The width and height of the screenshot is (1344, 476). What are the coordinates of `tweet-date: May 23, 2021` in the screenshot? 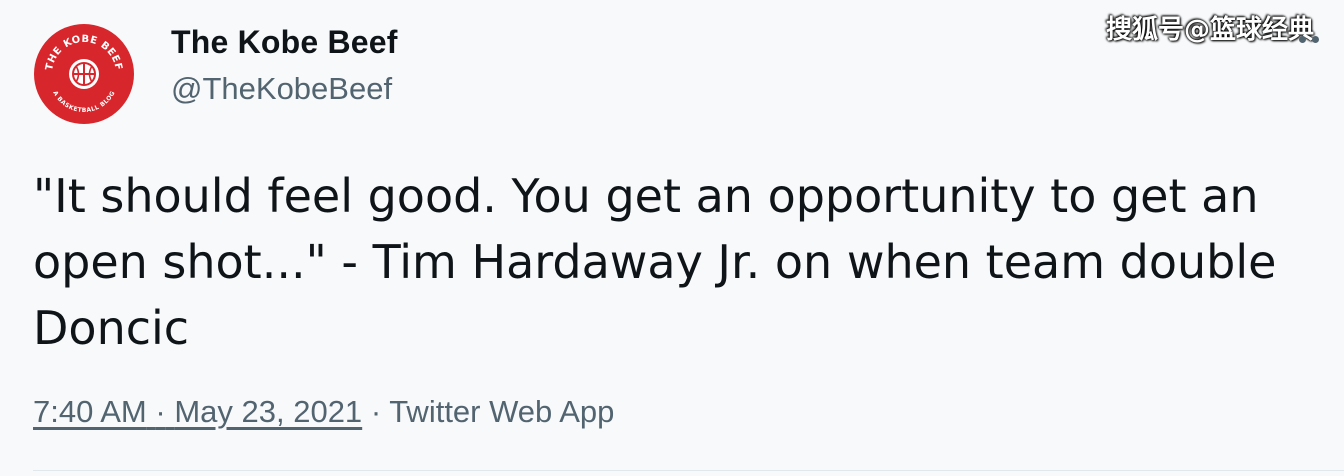 It's located at (268, 411).